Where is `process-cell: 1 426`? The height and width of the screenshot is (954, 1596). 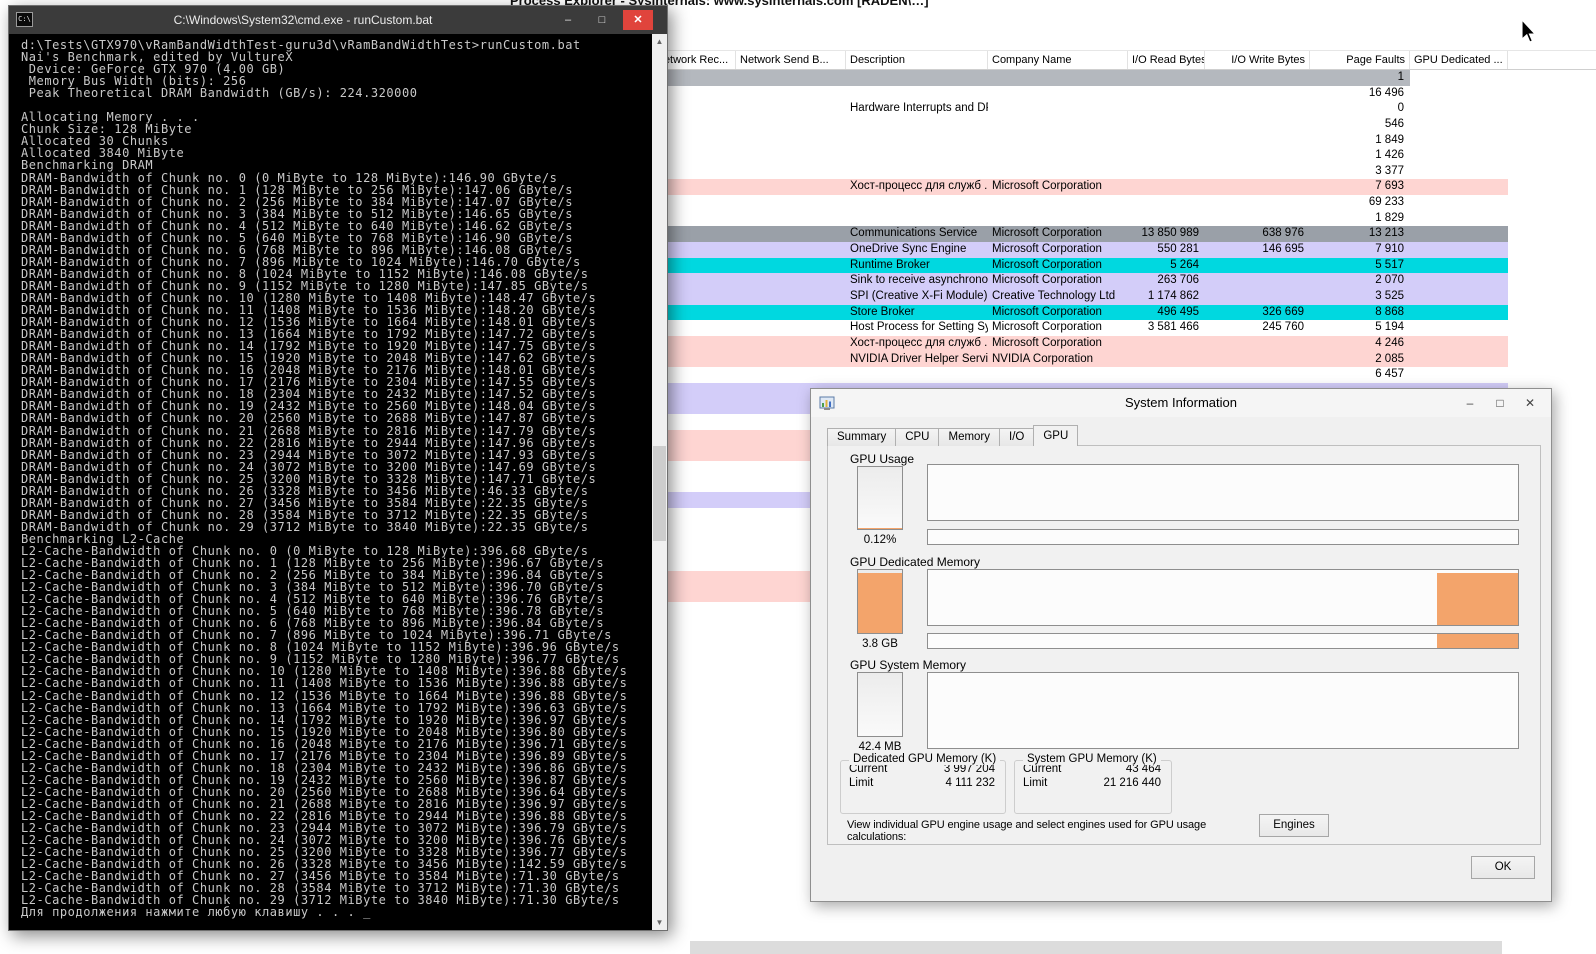 process-cell: 1 426 is located at coordinates (1389, 155).